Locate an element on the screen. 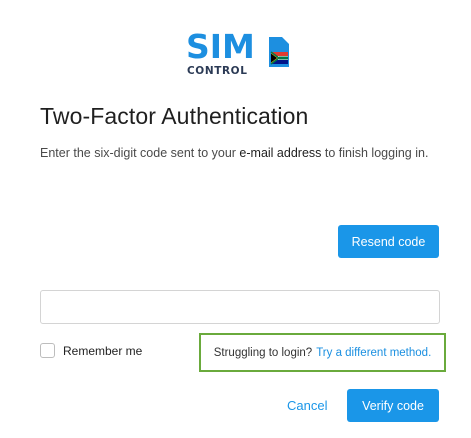 This screenshot has height=438, width=471. remember-me-checkbox is located at coordinates (47, 350).